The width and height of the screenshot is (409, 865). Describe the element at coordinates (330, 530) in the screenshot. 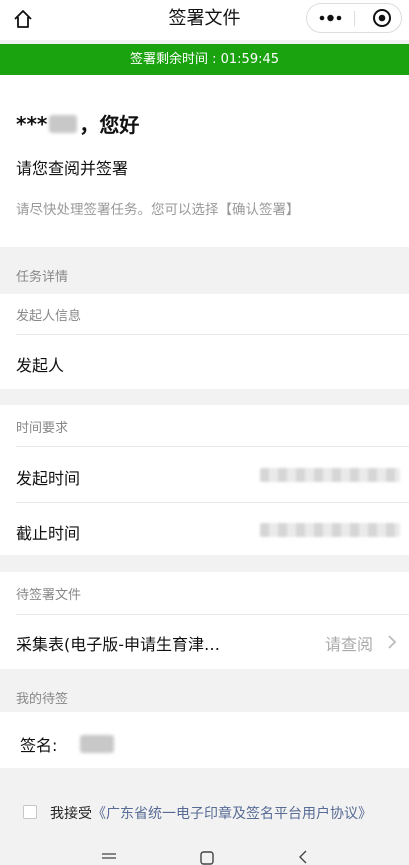

I see `deadline-value` at that location.